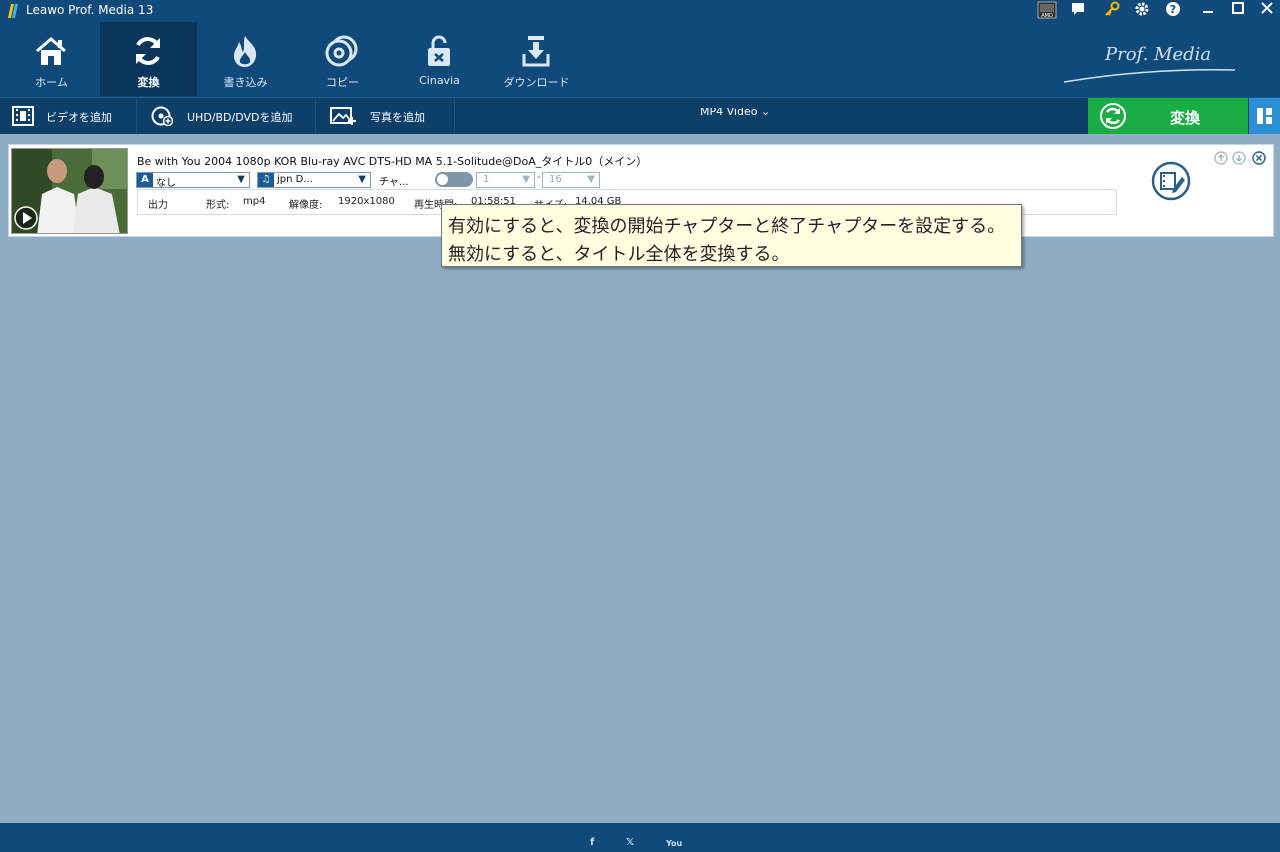 The image size is (1280, 852). Describe the element at coordinates (439, 80) in the screenshot. I see `nav-cinavia-label: Cinavia` at that location.